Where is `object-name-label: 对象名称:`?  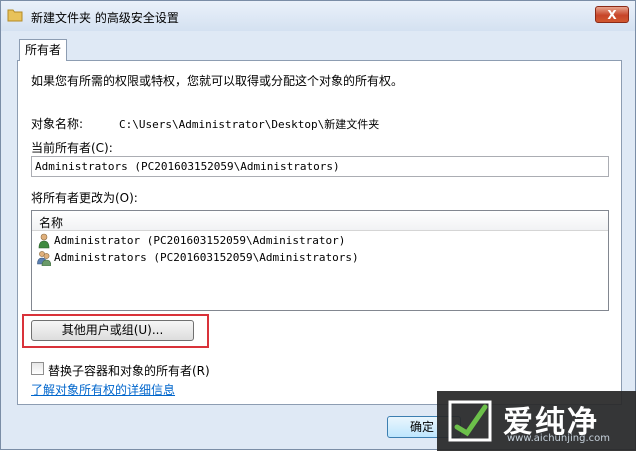 object-name-label: 对象名称: is located at coordinates (57, 124).